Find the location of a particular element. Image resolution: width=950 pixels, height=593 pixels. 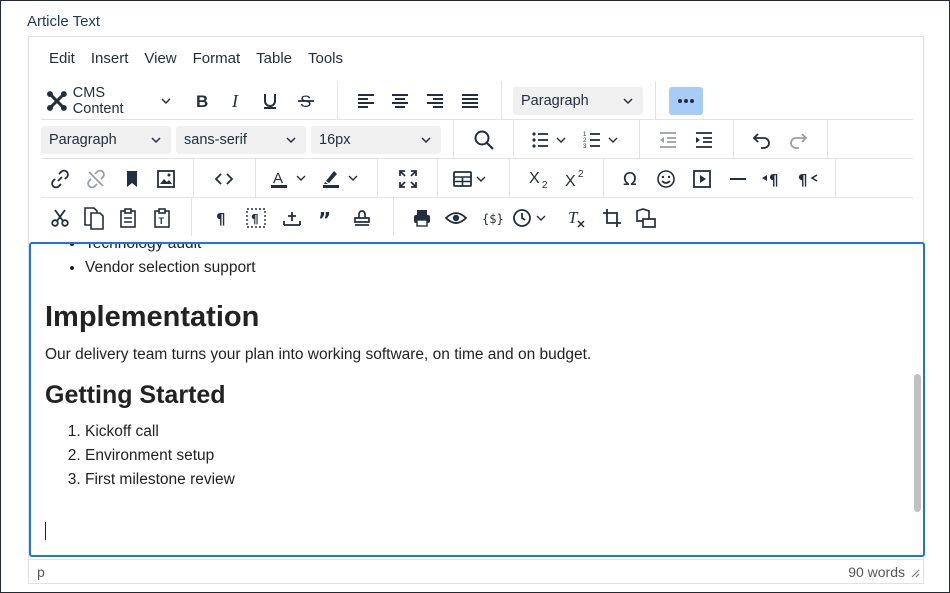

print-button is located at coordinates (422, 218).